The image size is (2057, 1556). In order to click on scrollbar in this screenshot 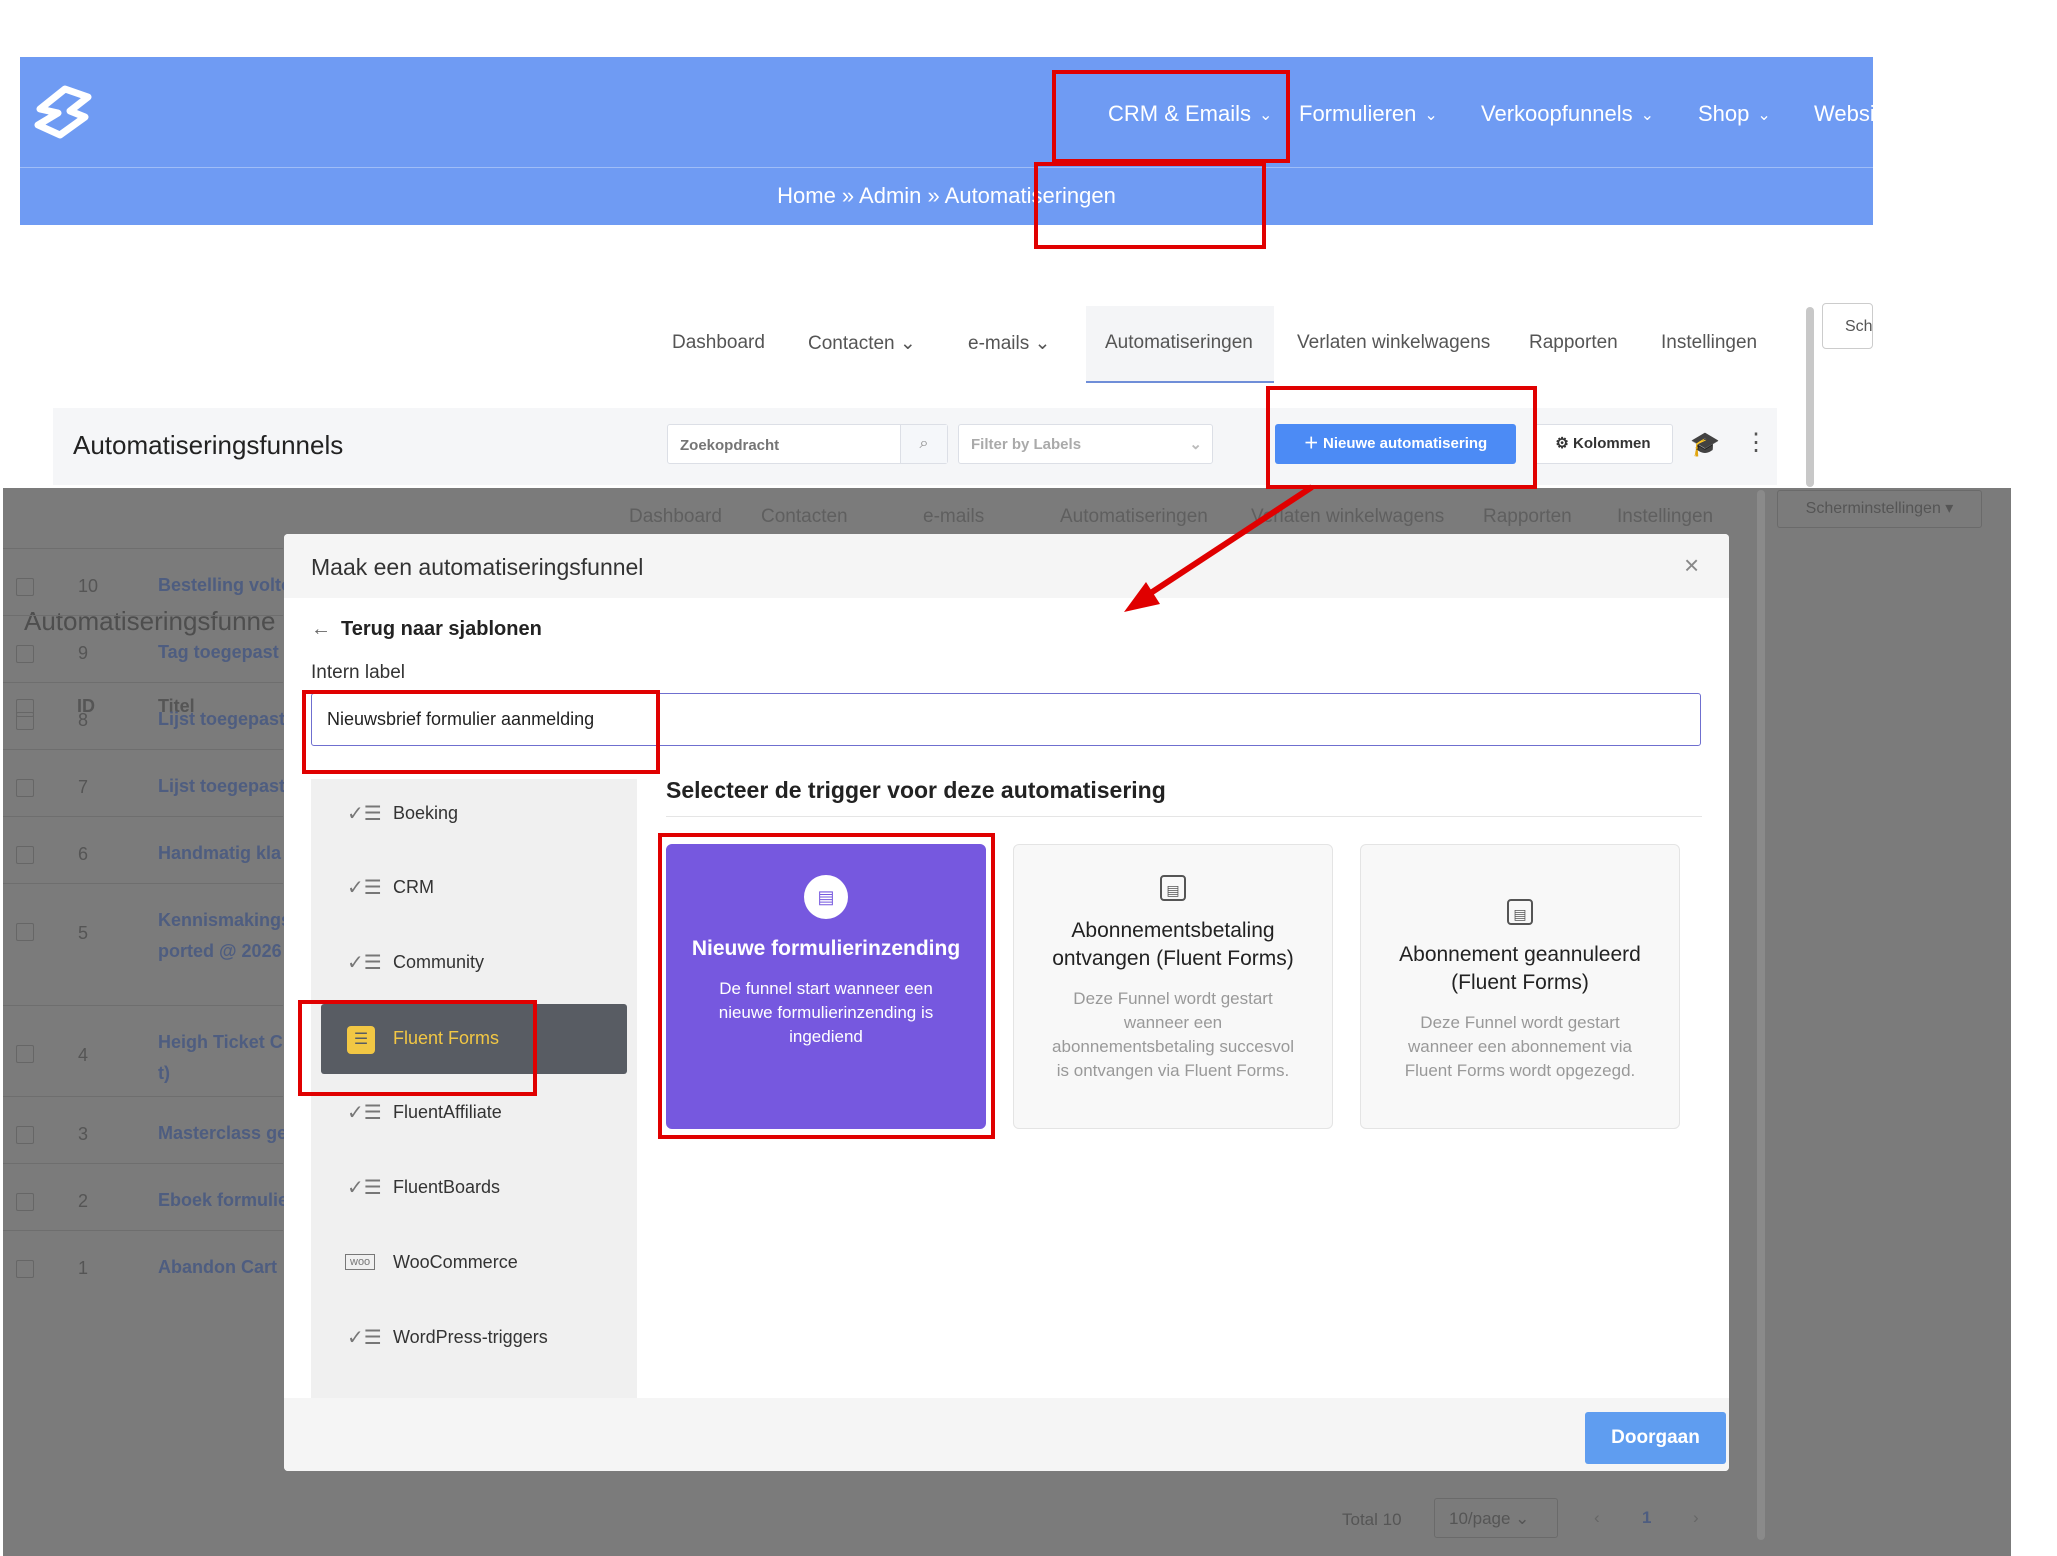, I will do `click(1810, 397)`.